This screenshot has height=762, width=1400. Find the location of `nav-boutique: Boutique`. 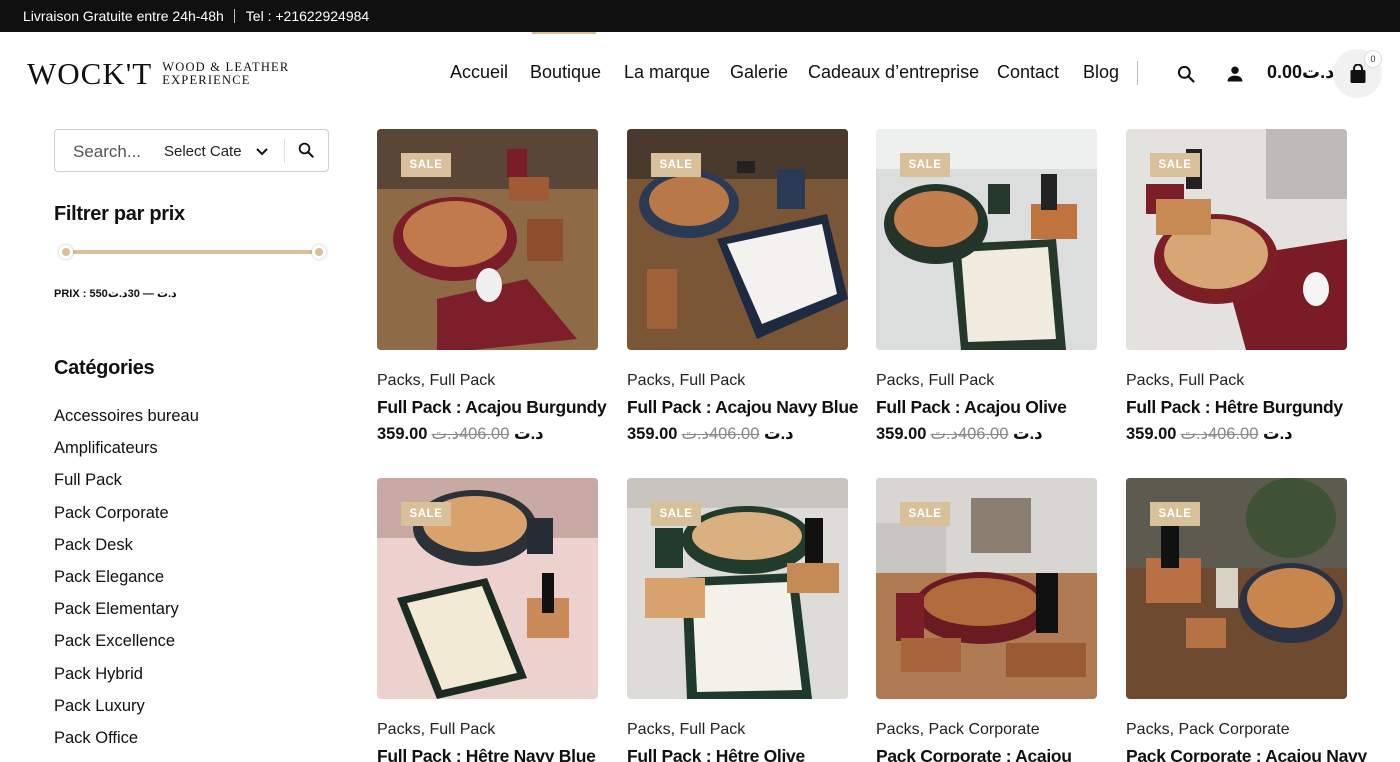

nav-boutique: Boutique is located at coordinates (565, 72).